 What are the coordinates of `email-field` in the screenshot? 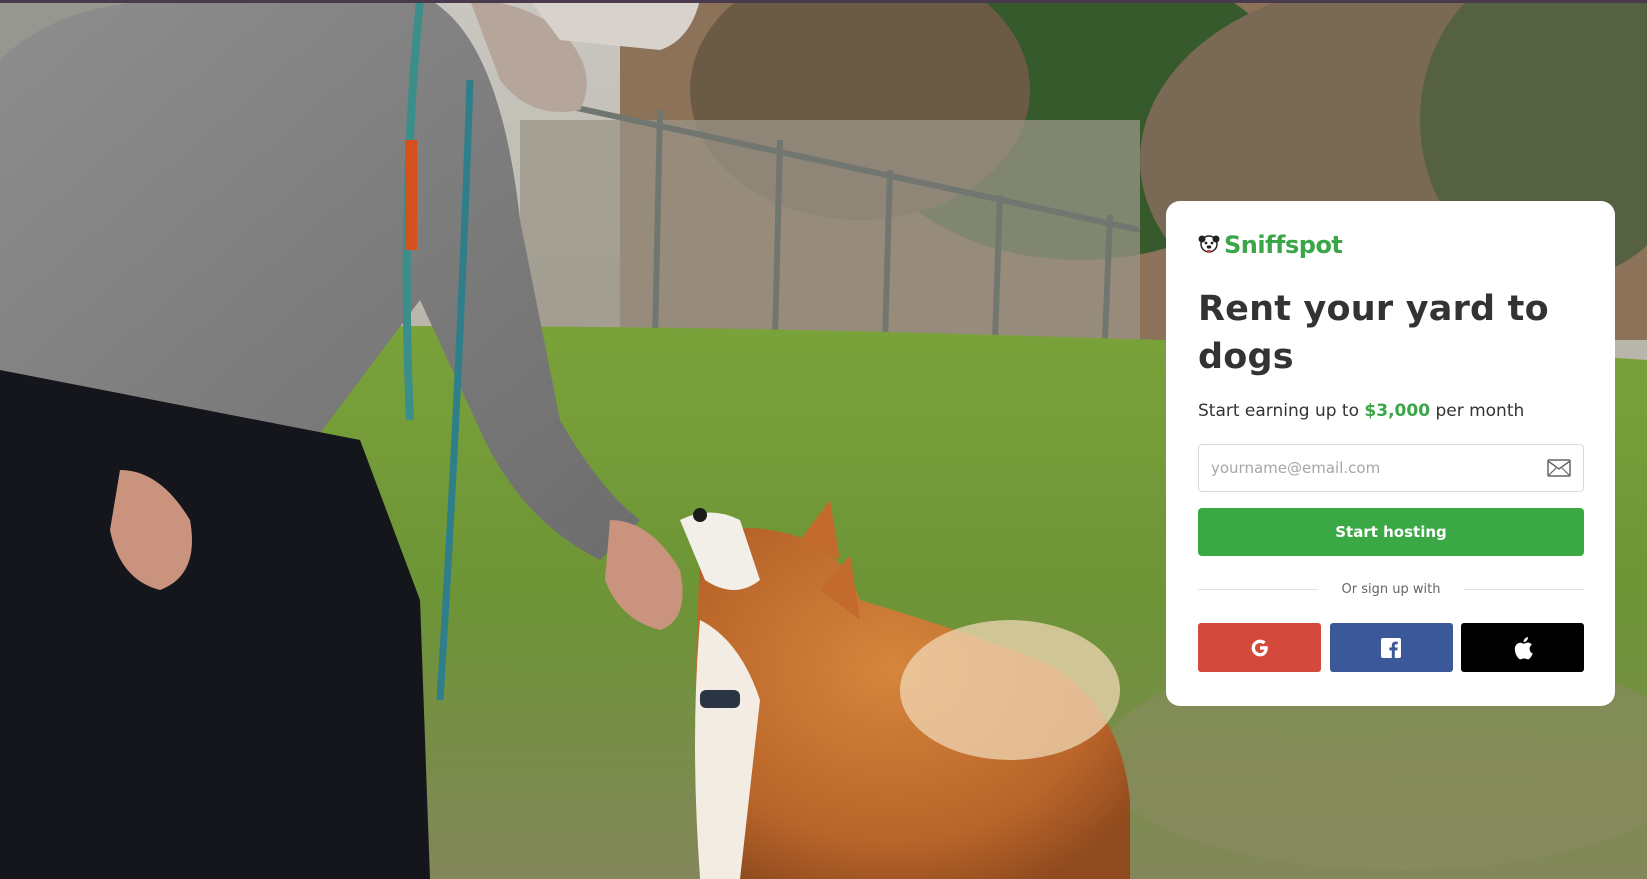 It's located at (1369, 468).